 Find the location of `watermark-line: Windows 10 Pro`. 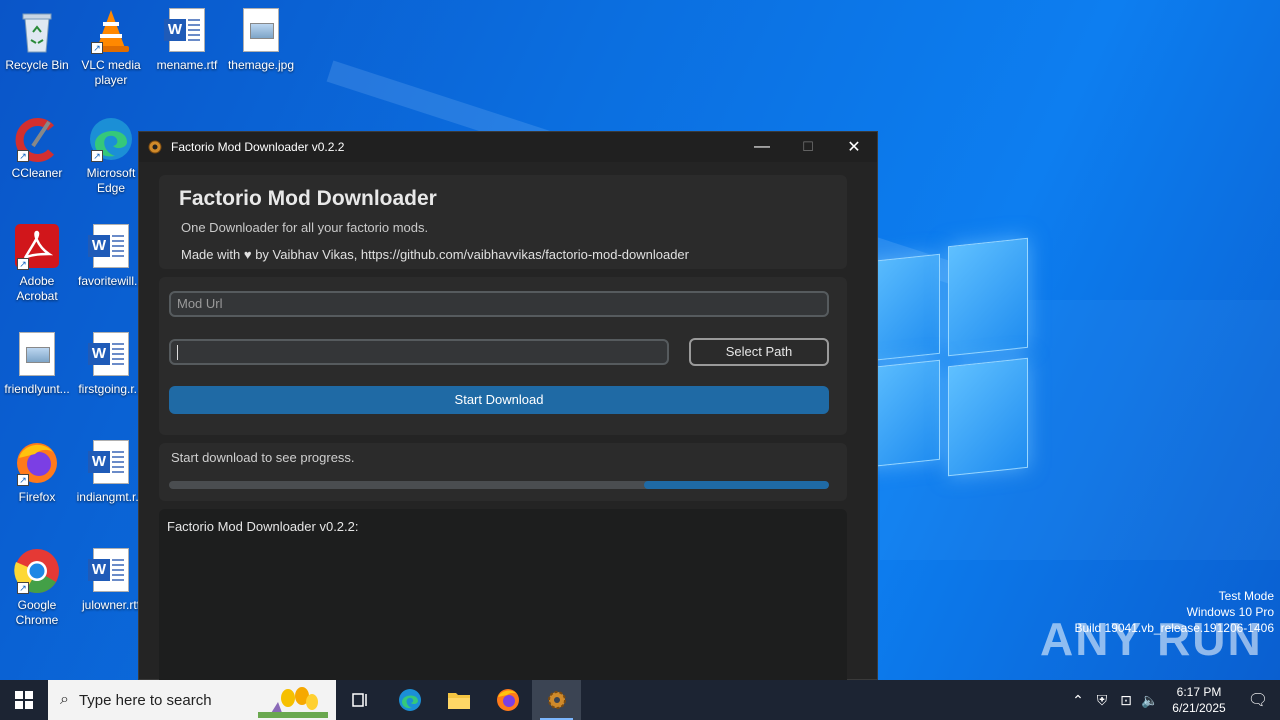

watermark-line: Windows 10 Pro is located at coordinates (1230, 612).